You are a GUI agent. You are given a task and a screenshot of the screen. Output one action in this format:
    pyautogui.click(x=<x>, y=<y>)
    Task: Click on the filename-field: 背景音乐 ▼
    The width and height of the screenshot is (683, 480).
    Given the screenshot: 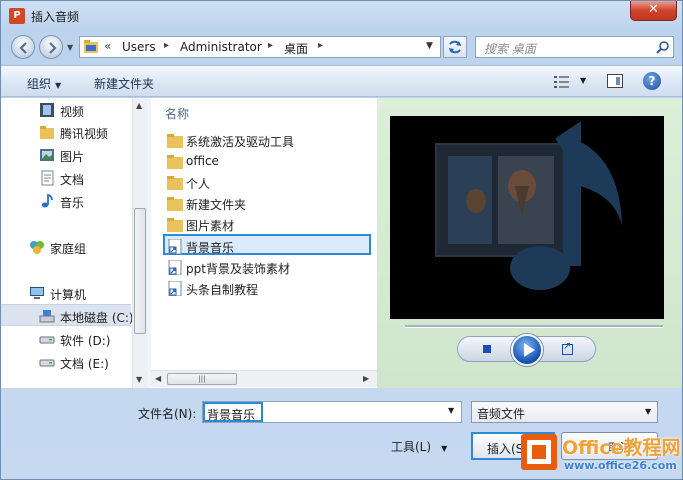 What is the action you would take?
    pyautogui.click(x=332, y=412)
    